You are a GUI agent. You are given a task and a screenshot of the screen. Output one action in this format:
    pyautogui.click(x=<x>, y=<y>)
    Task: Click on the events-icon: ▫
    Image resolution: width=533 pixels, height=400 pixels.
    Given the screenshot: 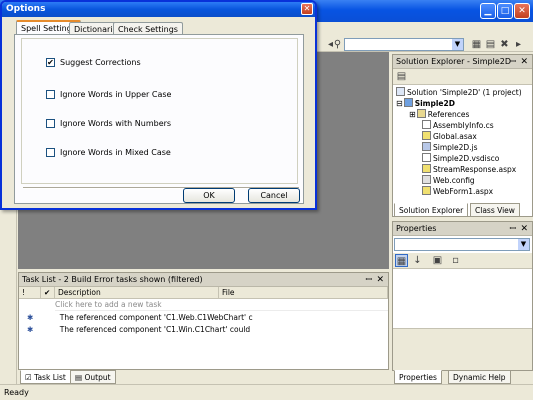 What is the action you would take?
    pyautogui.click(x=455, y=260)
    